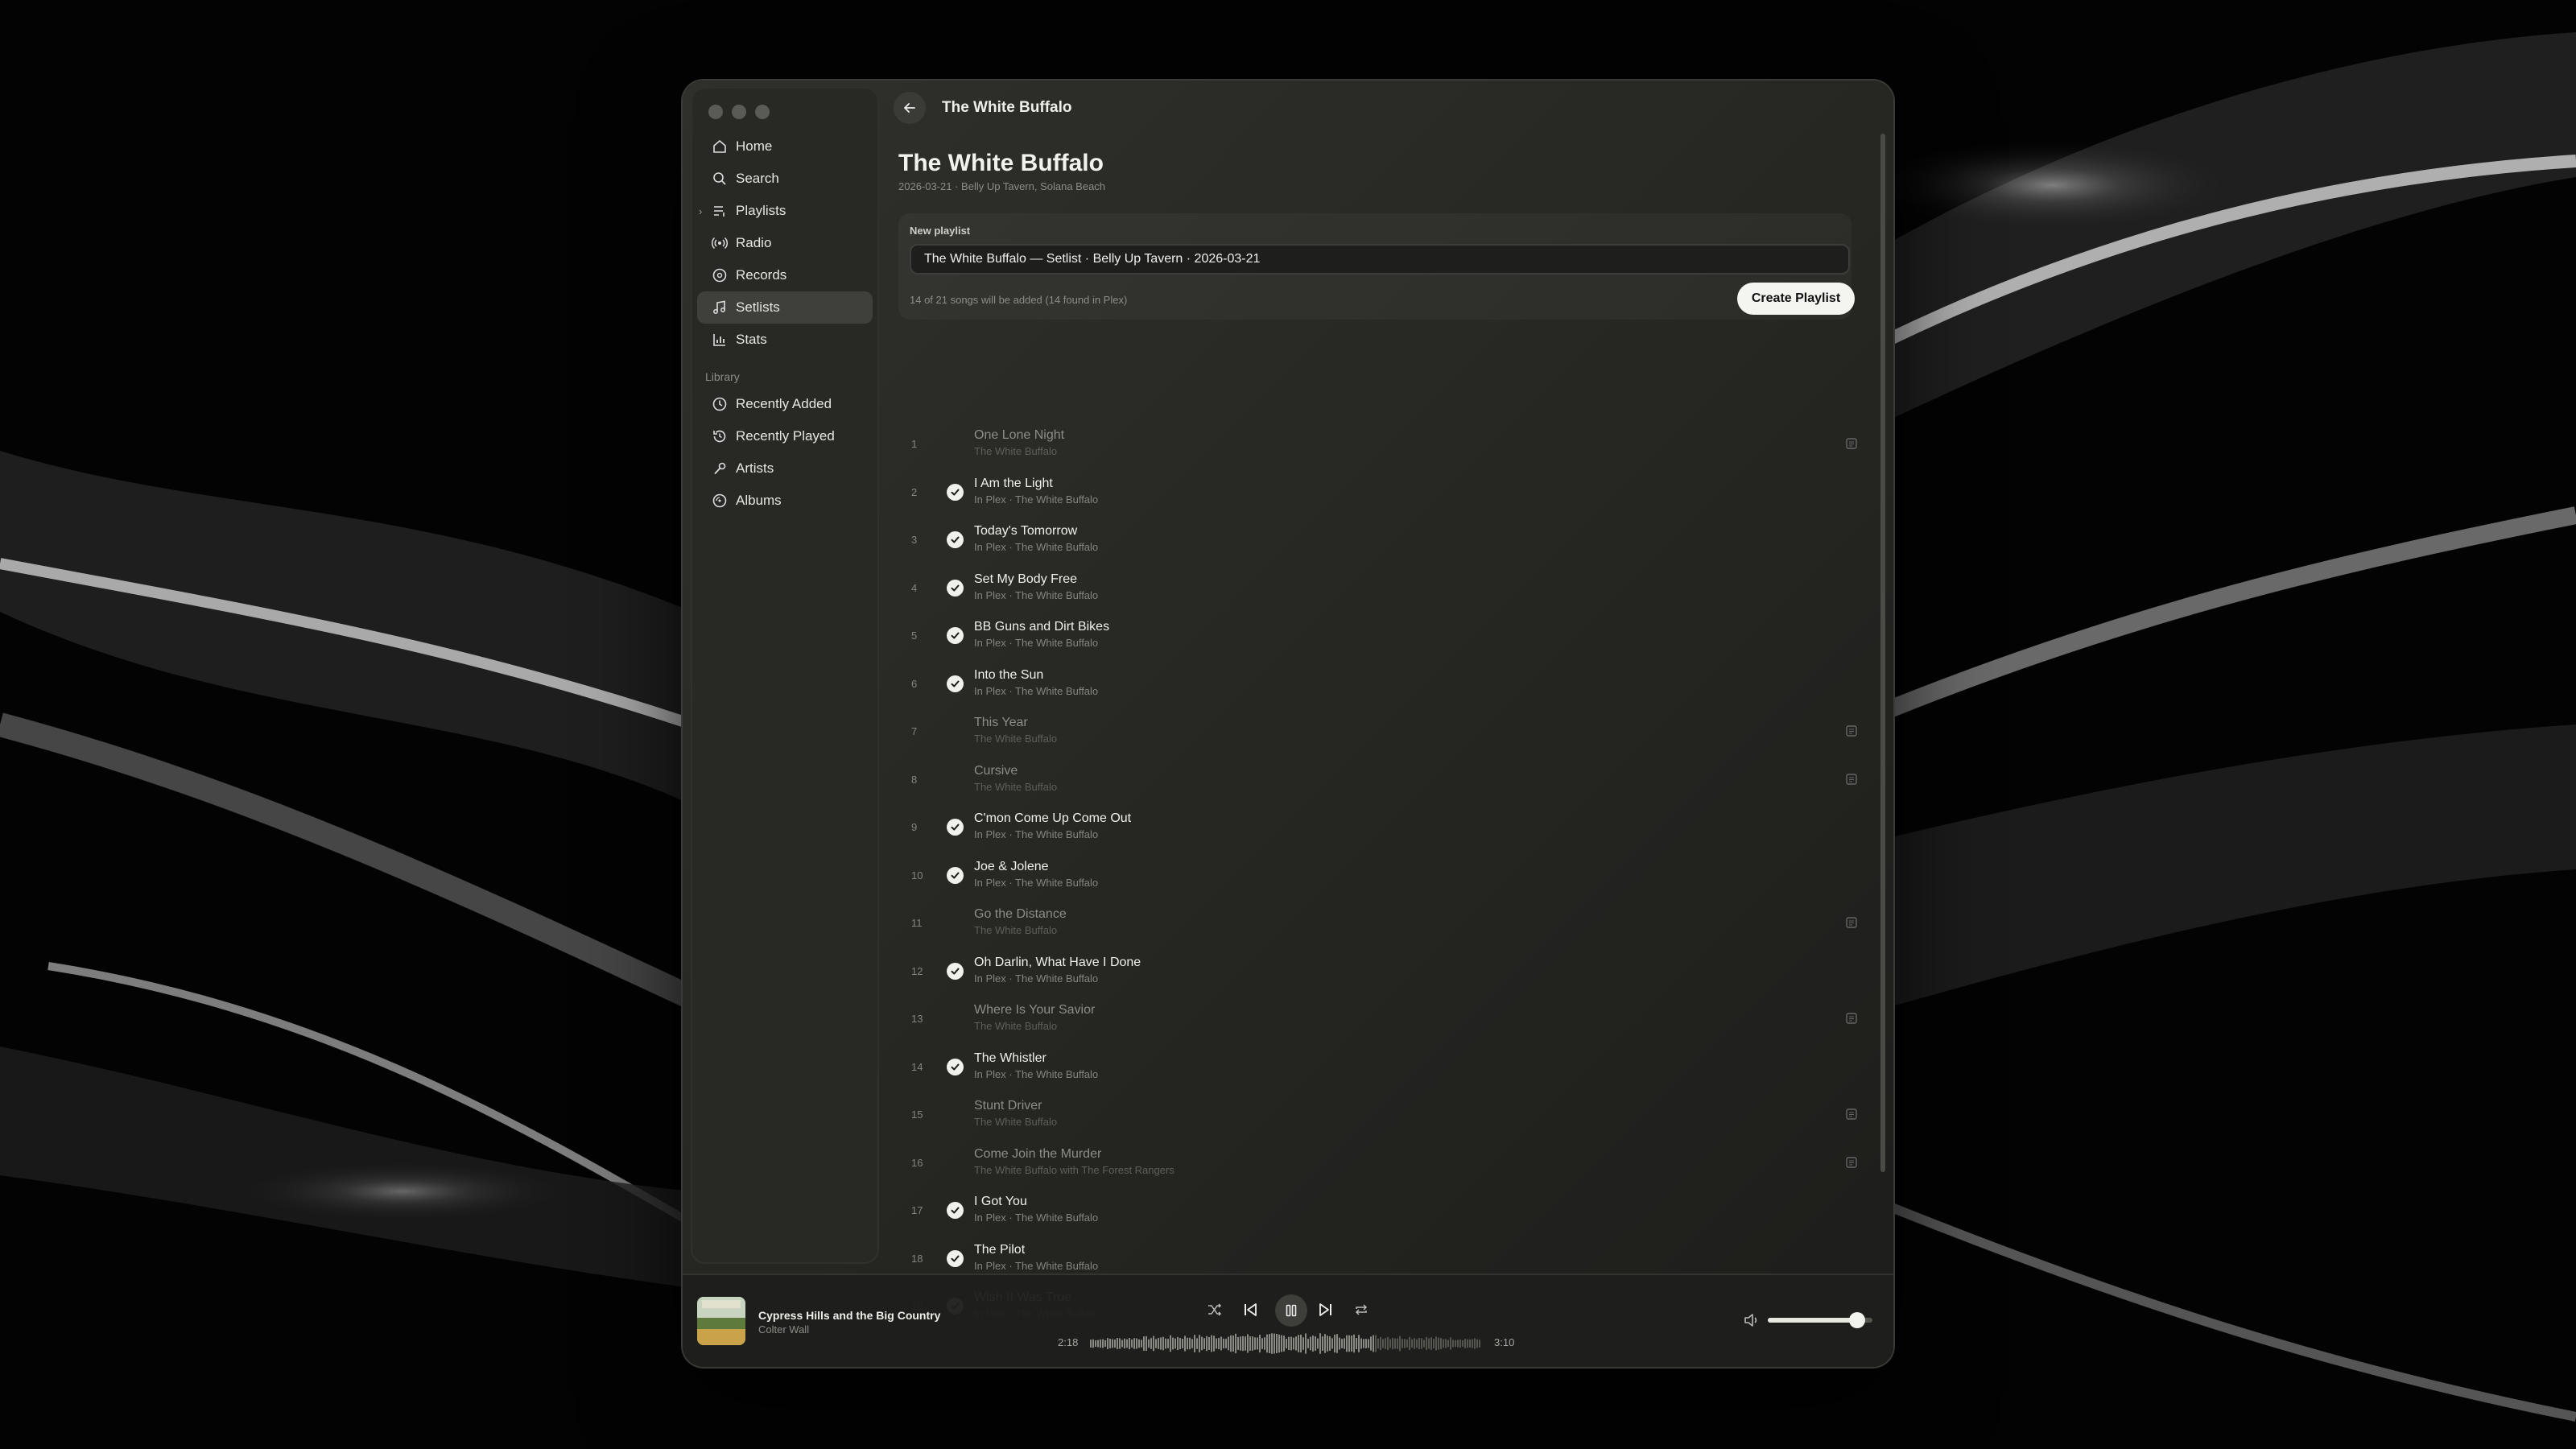  Describe the element at coordinates (1381, 684) in the screenshot. I see `track-row: 6 Into the Sun In Plex · The White Buffalo` at that location.